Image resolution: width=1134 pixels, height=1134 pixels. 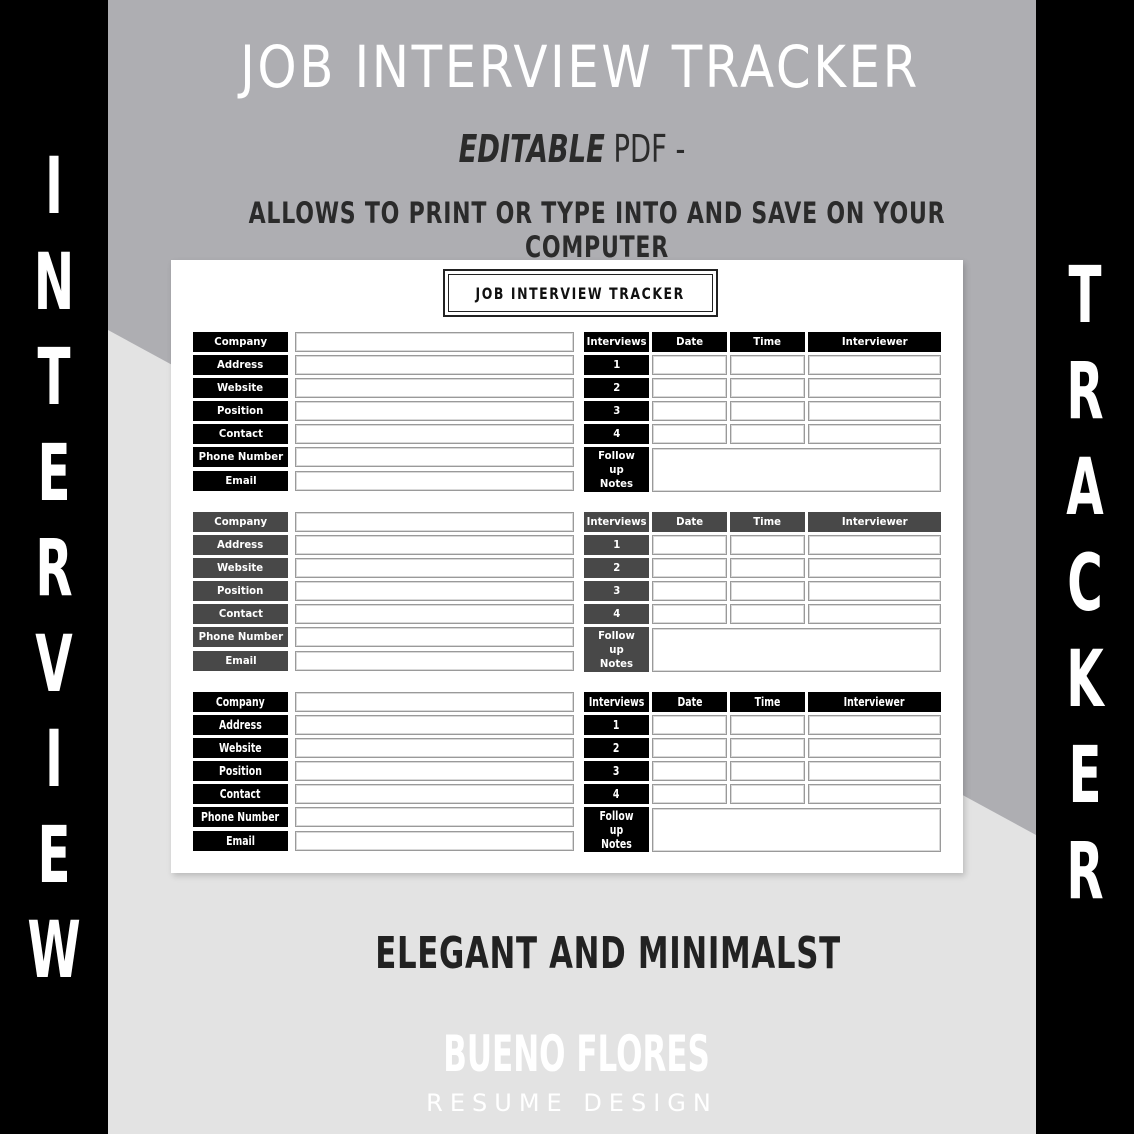 I want to click on company-field-label: Address, so click(x=240, y=365).